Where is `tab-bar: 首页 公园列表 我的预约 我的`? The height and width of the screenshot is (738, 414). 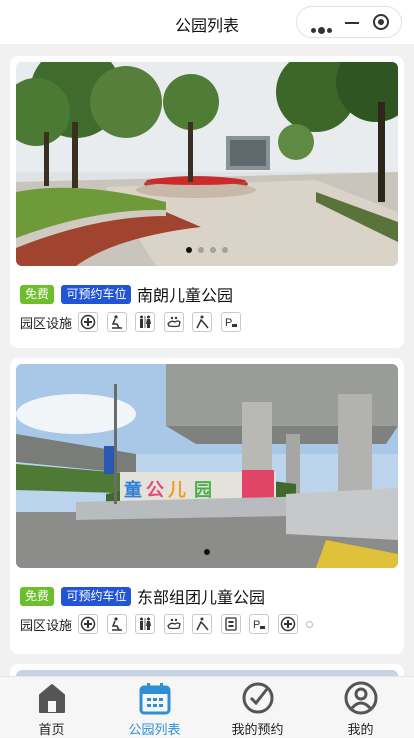 tab-bar: 首页 公园列表 我的预约 我的 is located at coordinates (207, 706).